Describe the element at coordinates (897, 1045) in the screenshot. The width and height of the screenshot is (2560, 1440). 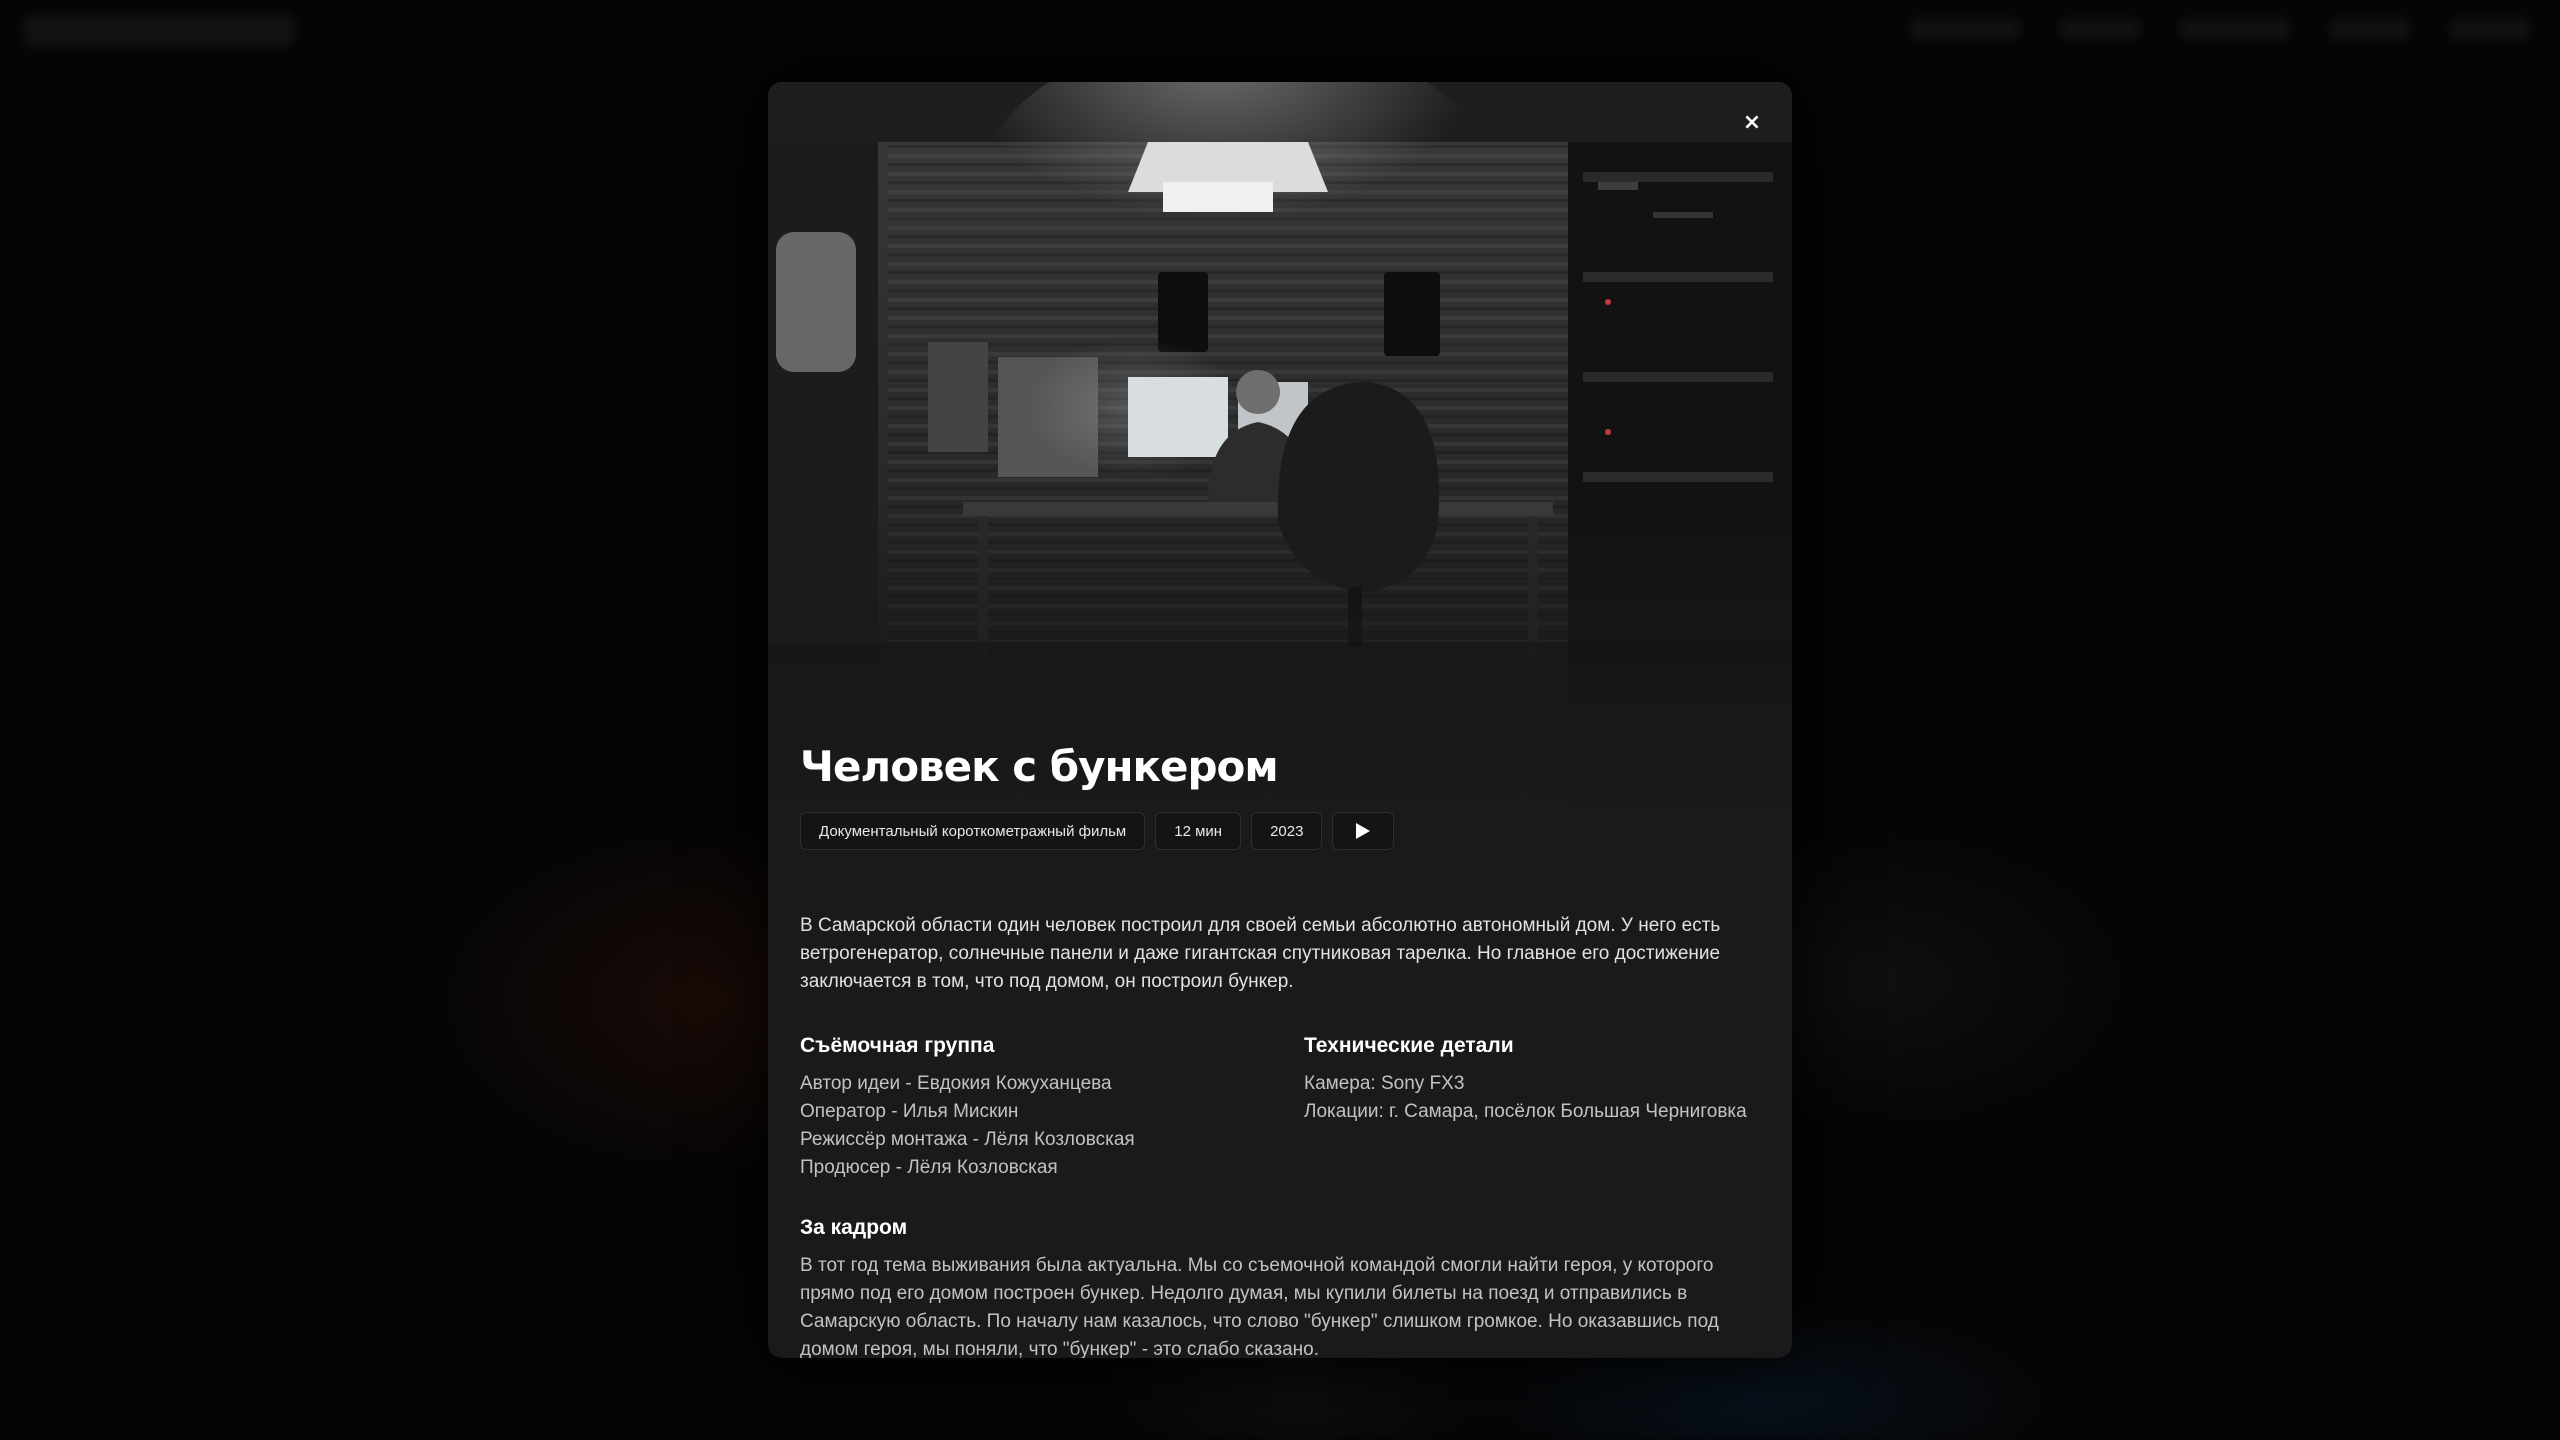
I see `crew-heading: Съёмочная группа` at that location.